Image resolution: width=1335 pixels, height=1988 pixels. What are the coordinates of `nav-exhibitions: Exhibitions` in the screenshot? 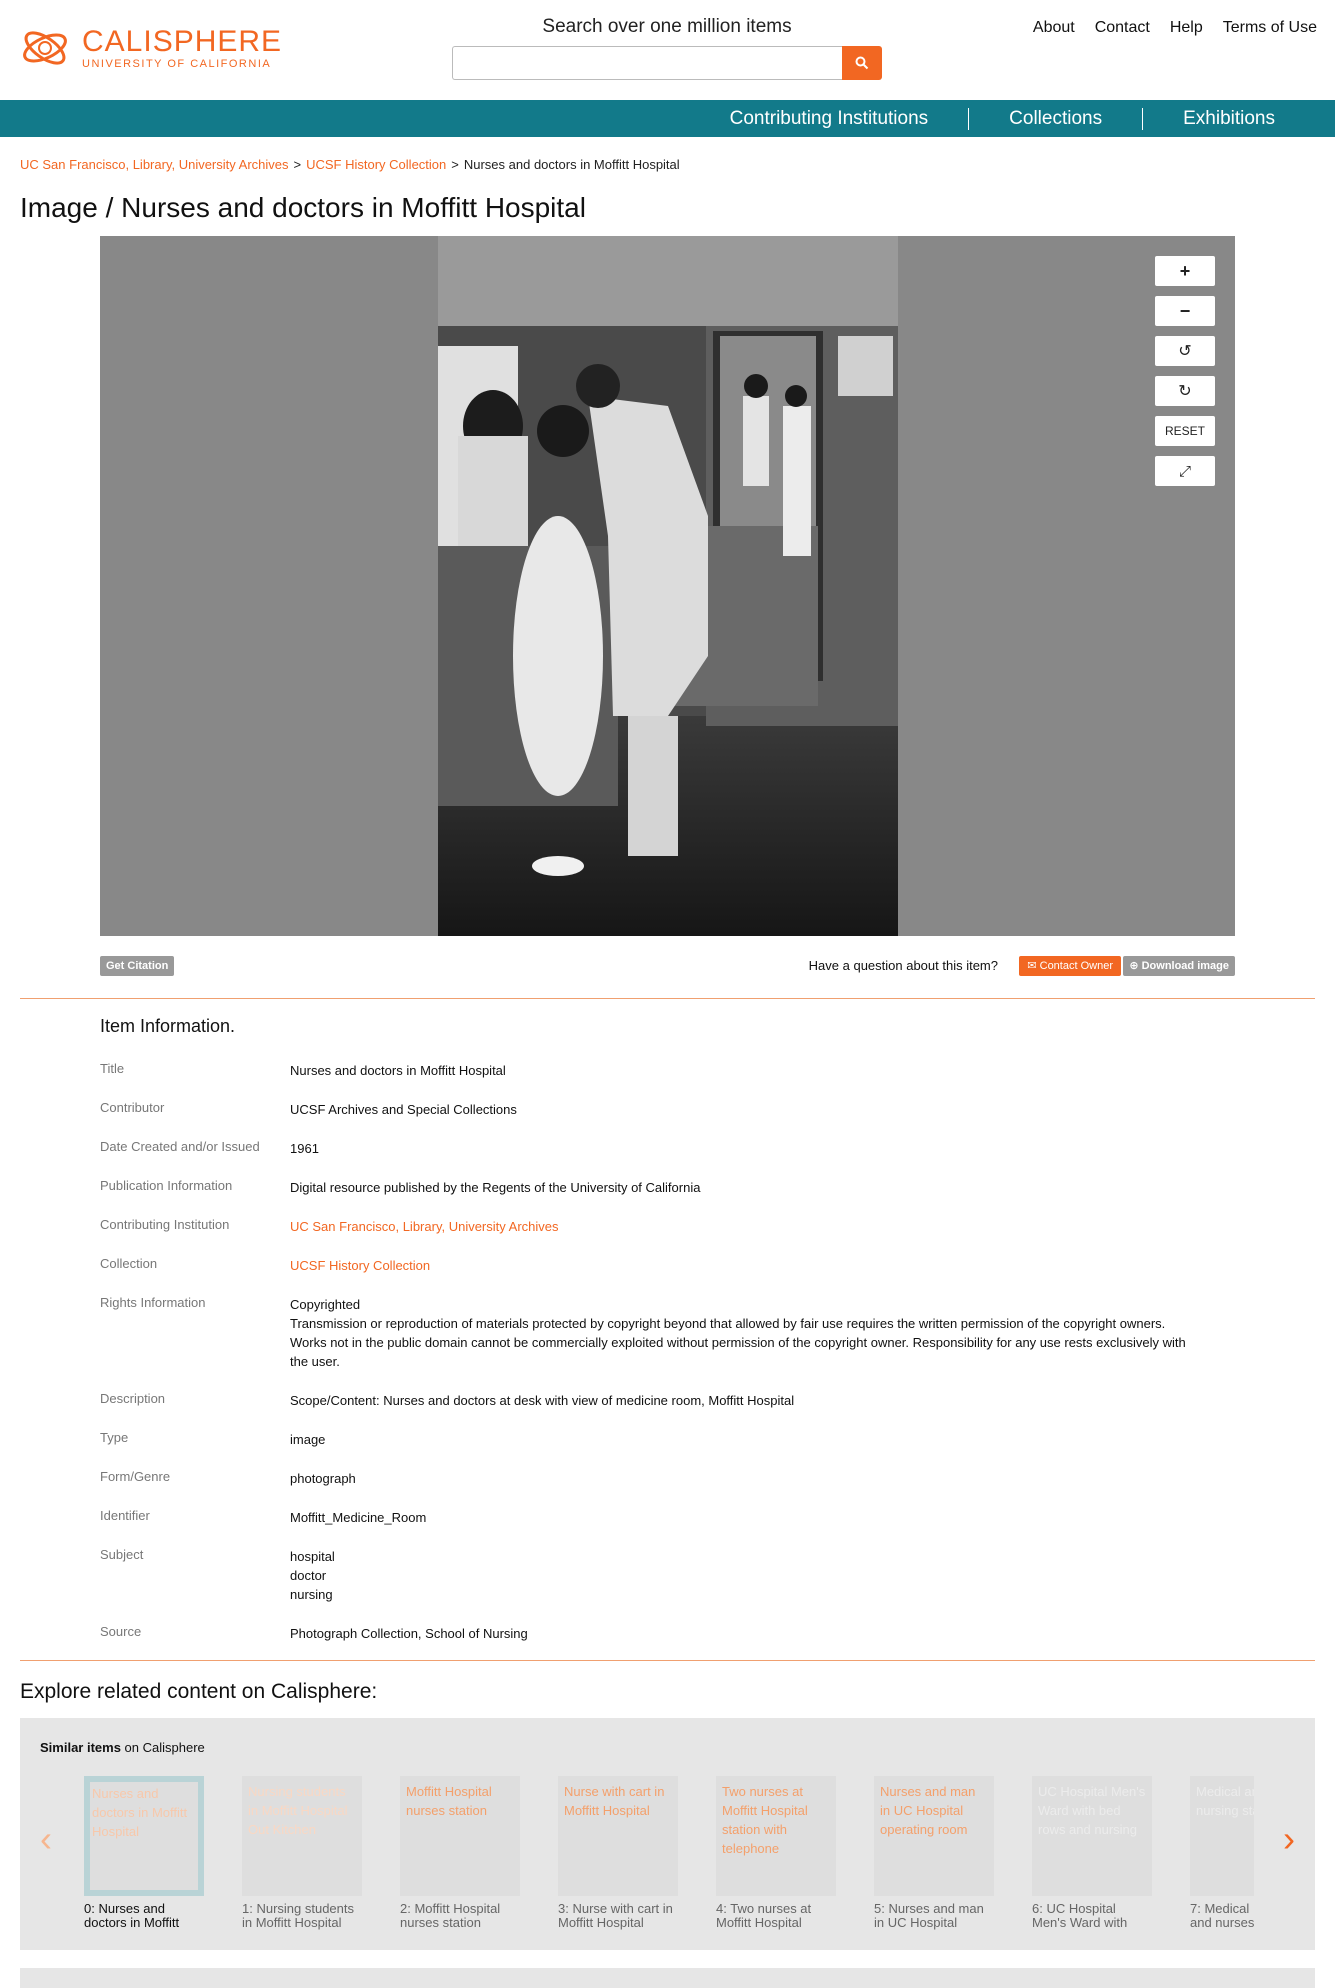 It's located at (1228, 118).